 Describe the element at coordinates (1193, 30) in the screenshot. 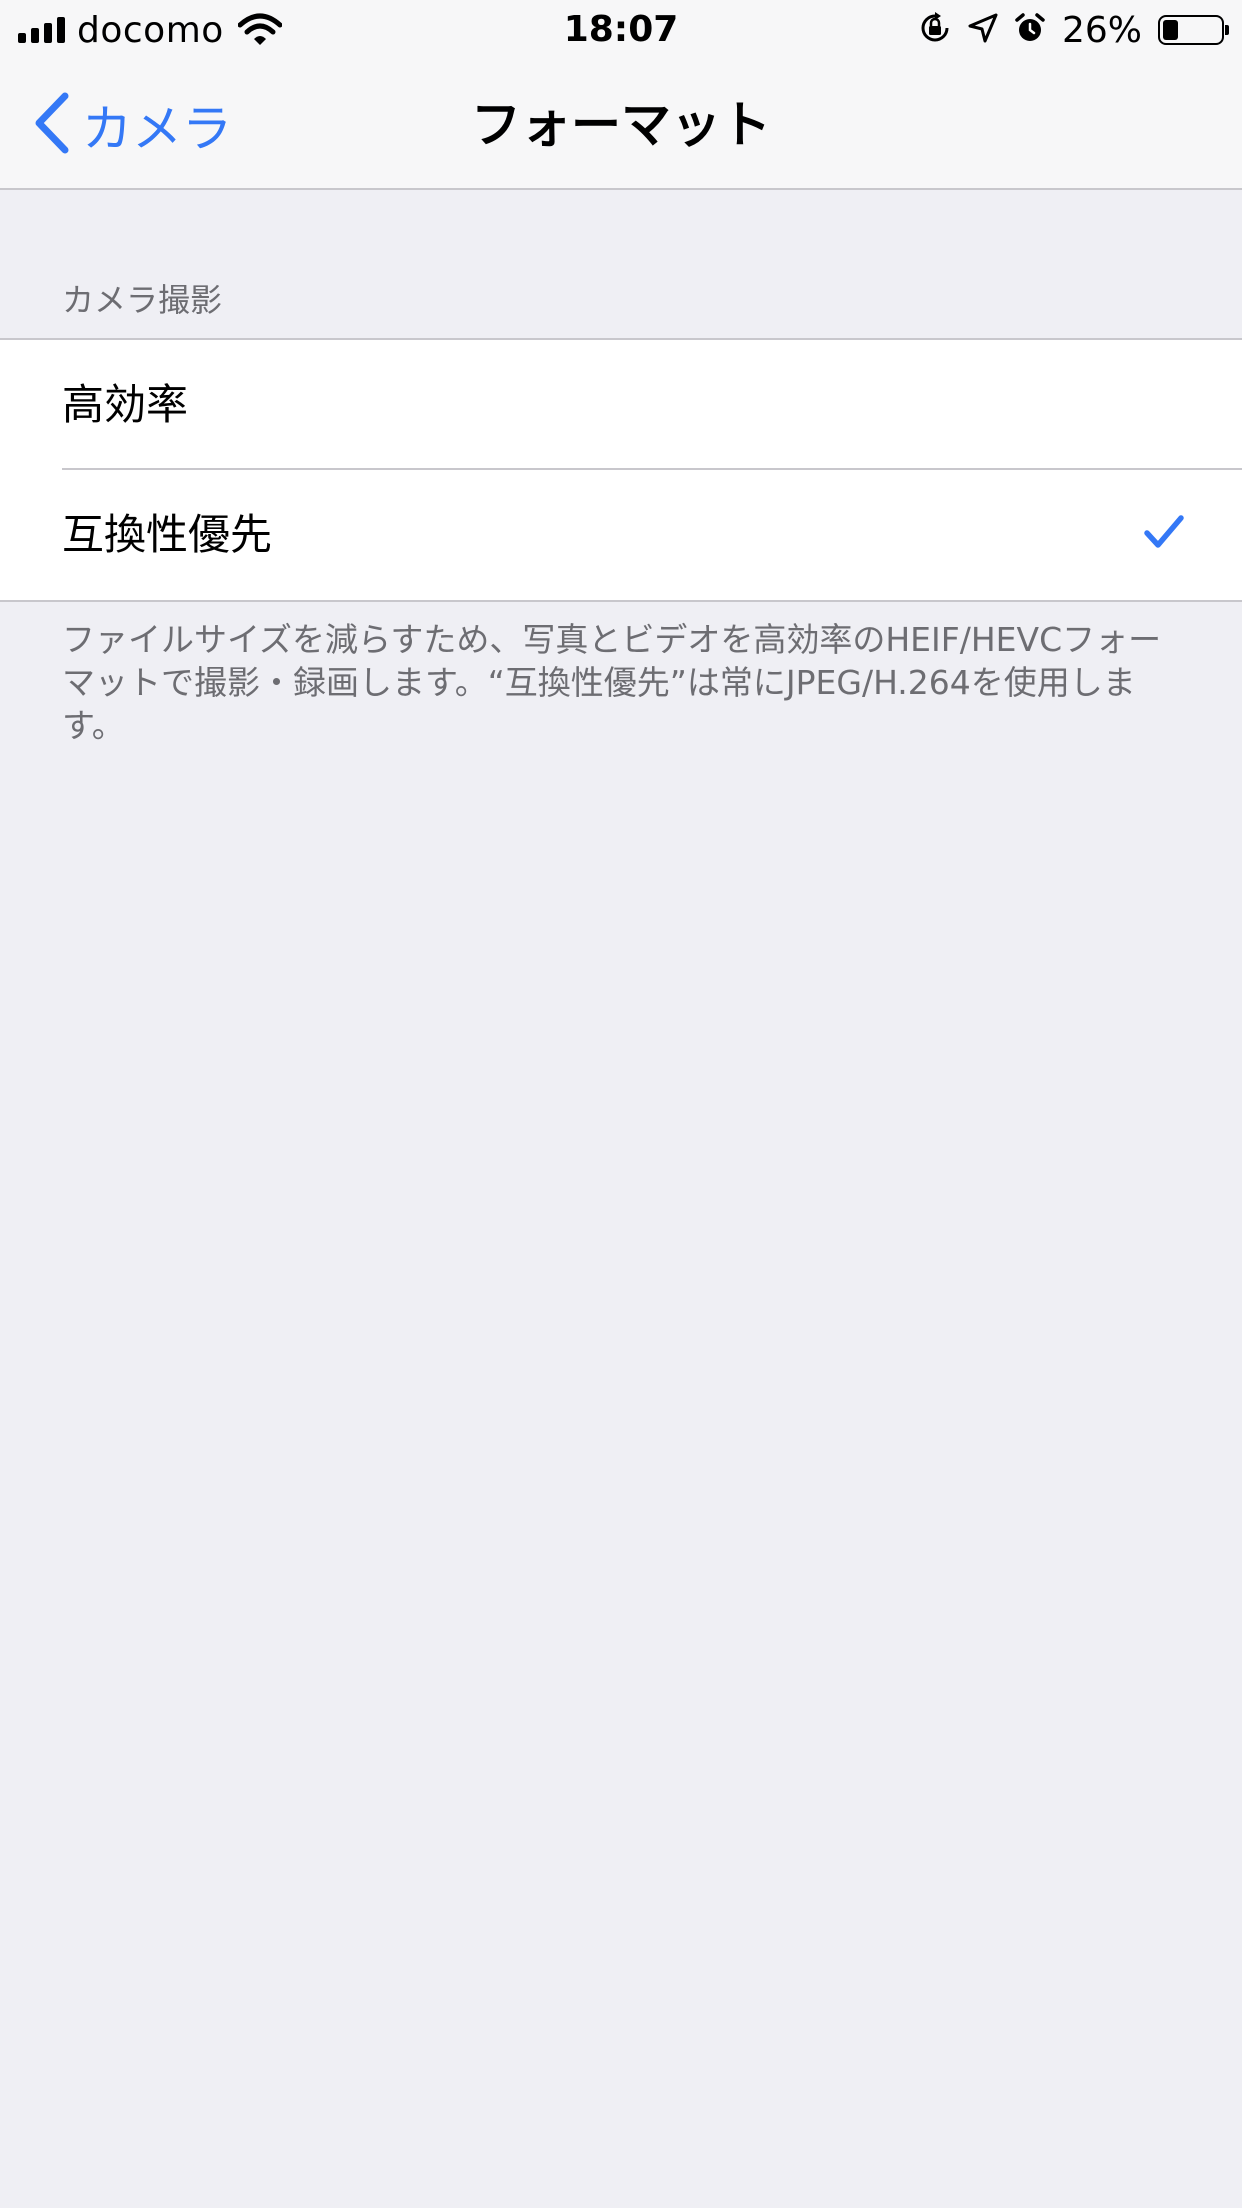

I see `battery-icon` at that location.